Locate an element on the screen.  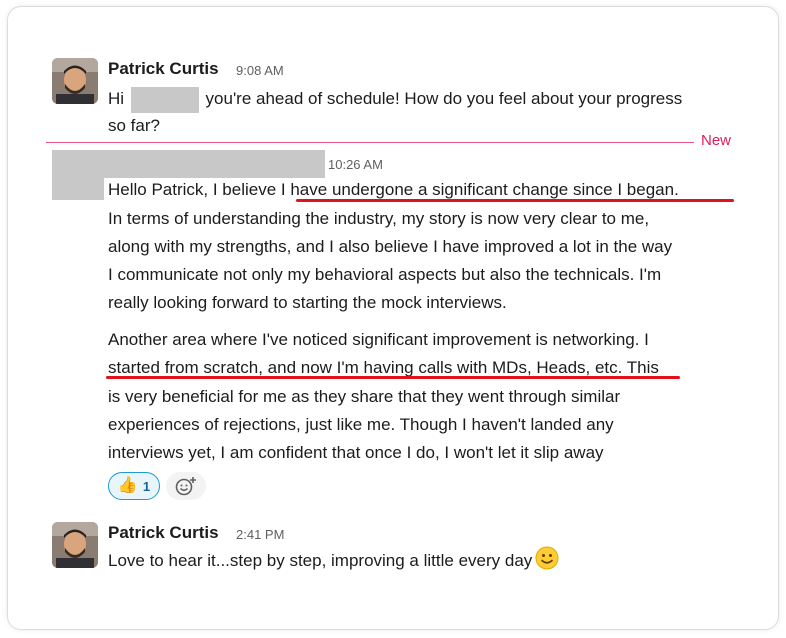
new-messages-label: New is located at coordinates (716, 140).